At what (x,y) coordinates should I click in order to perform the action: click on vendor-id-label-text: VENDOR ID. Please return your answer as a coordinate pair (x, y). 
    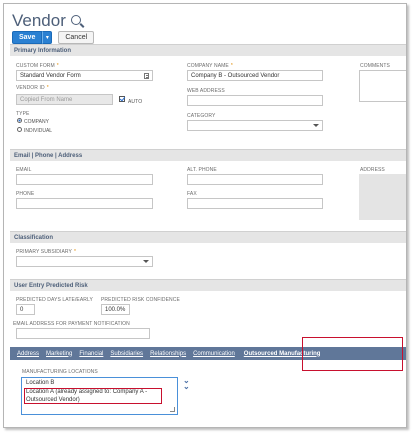
    Looking at the image, I should click on (30, 88).